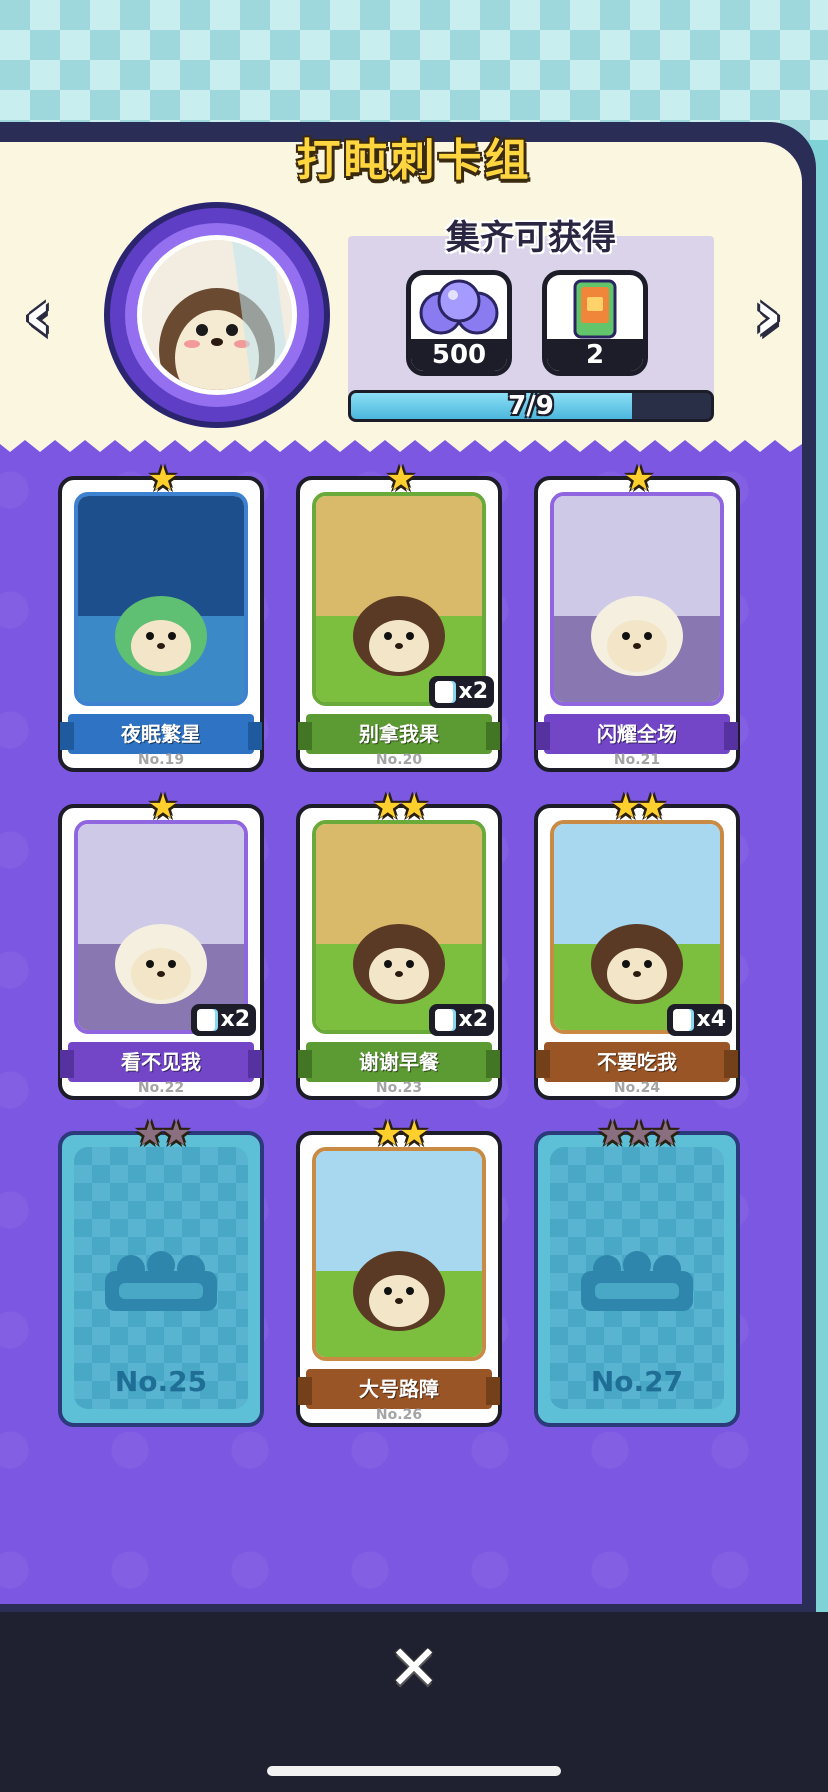 The width and height of the screenshot is (828, 1792). I want to click on card-title: 大号路障, so click(399, 1389).